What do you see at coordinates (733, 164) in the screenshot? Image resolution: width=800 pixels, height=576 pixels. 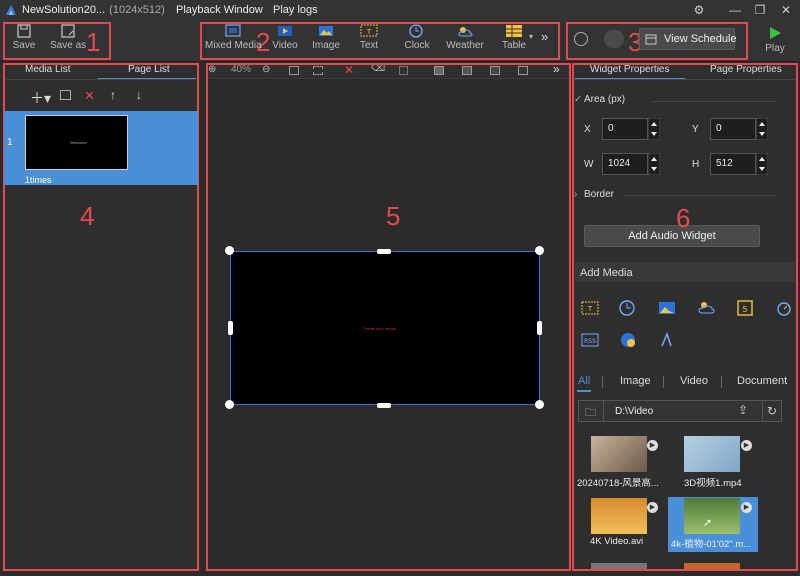 I see `h-input: 512` at bounding box center [733, 164].